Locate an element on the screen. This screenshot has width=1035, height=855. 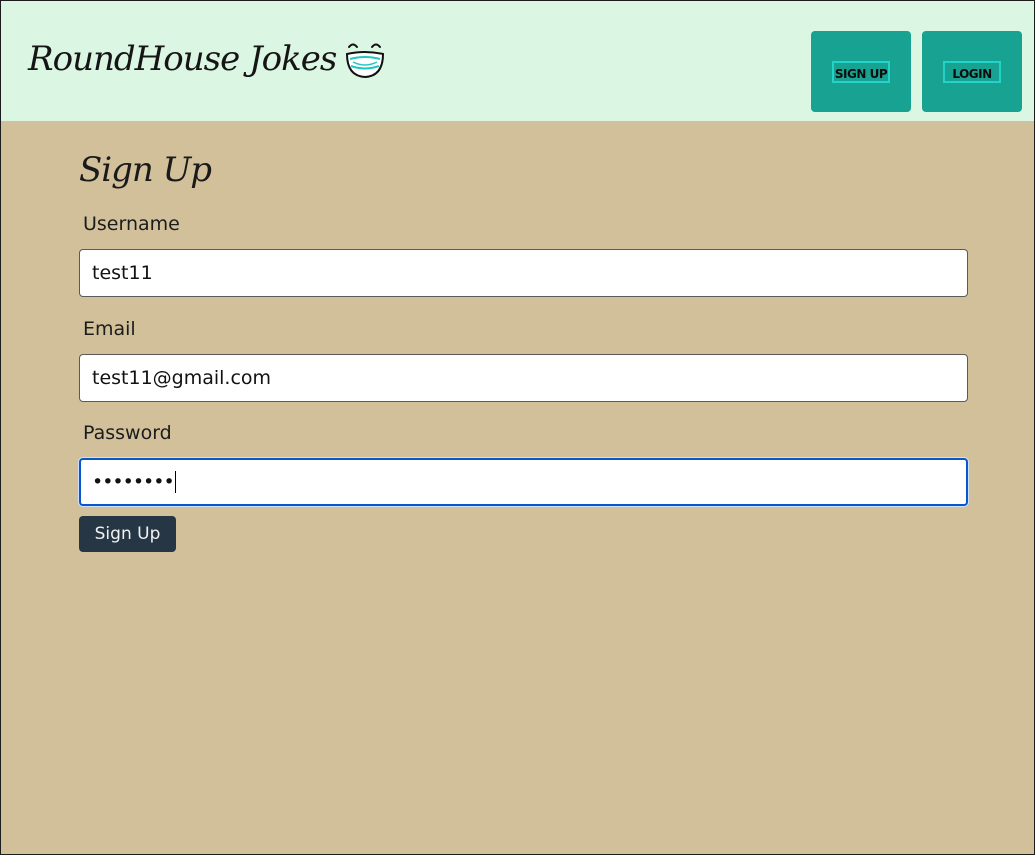
nav-login-button: LOGIN is located at coordinates (972, 71).